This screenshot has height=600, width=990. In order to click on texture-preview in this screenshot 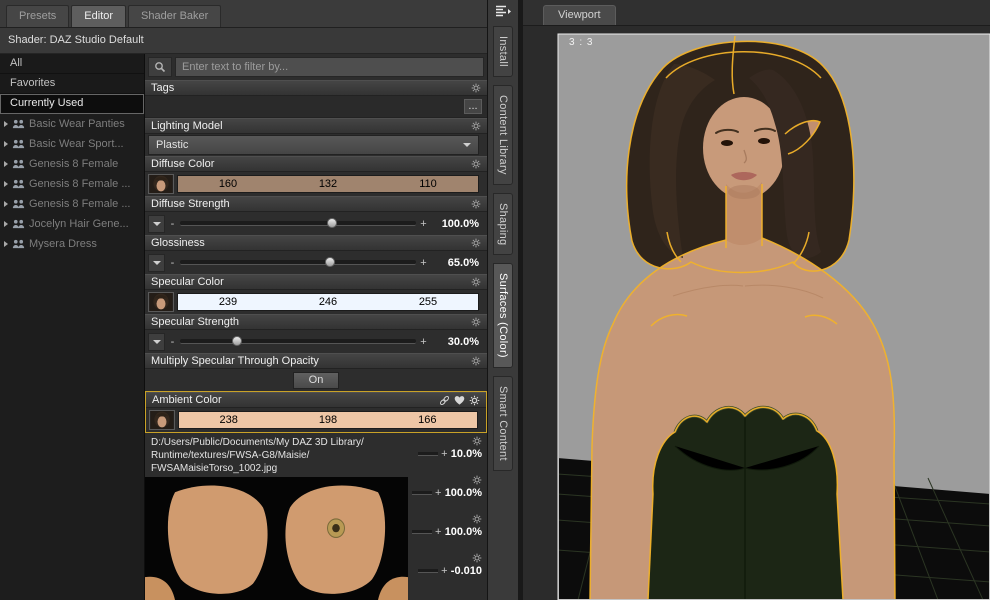, I will do `click(276, 538)`.